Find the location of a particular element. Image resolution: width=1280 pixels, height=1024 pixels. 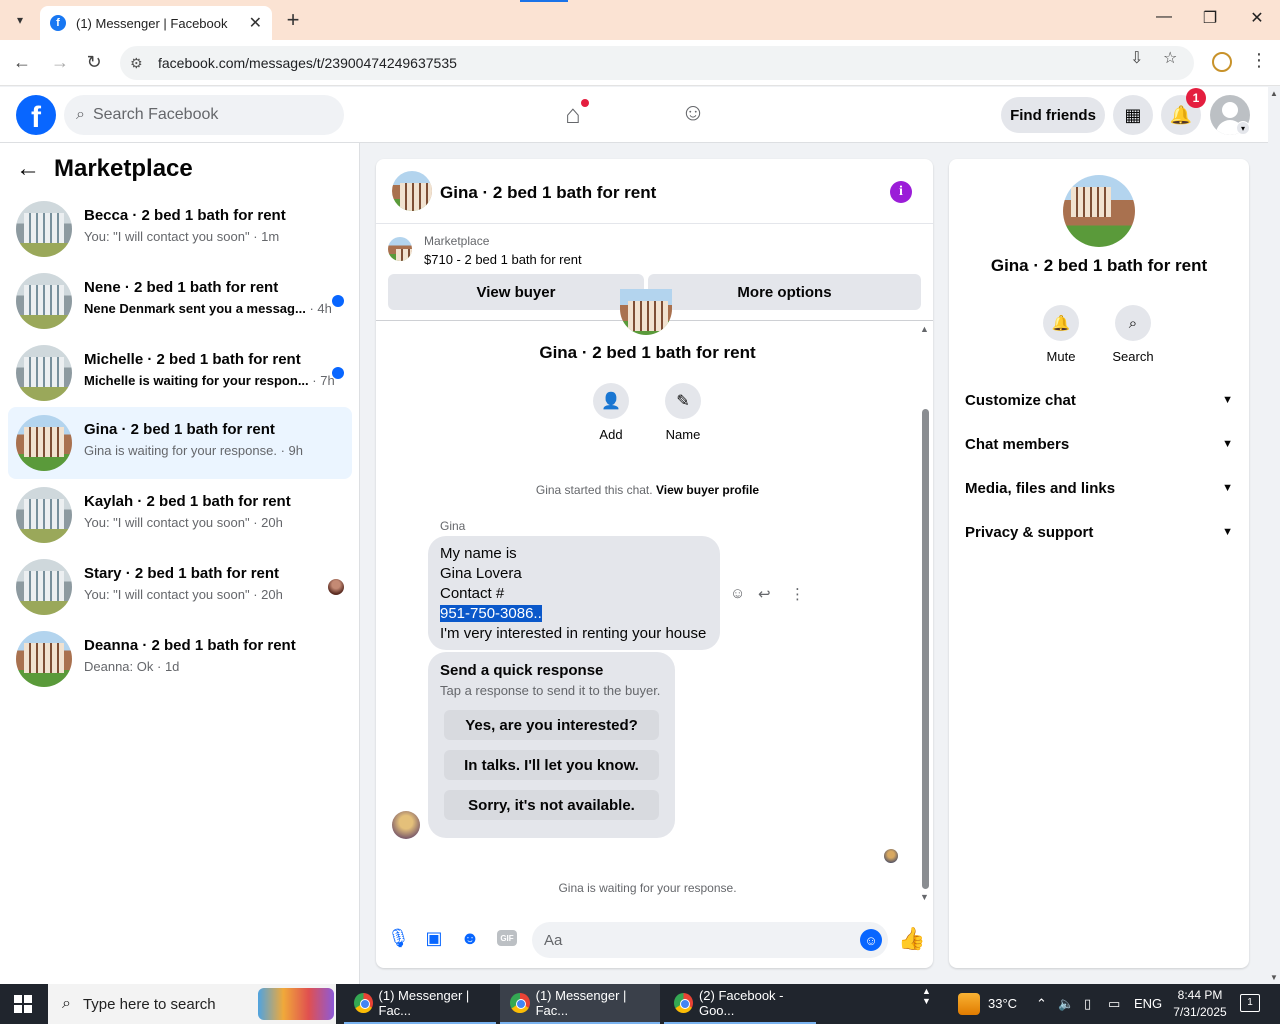

volume-icon: 🔈 is located at coordinates (1066, 1004).